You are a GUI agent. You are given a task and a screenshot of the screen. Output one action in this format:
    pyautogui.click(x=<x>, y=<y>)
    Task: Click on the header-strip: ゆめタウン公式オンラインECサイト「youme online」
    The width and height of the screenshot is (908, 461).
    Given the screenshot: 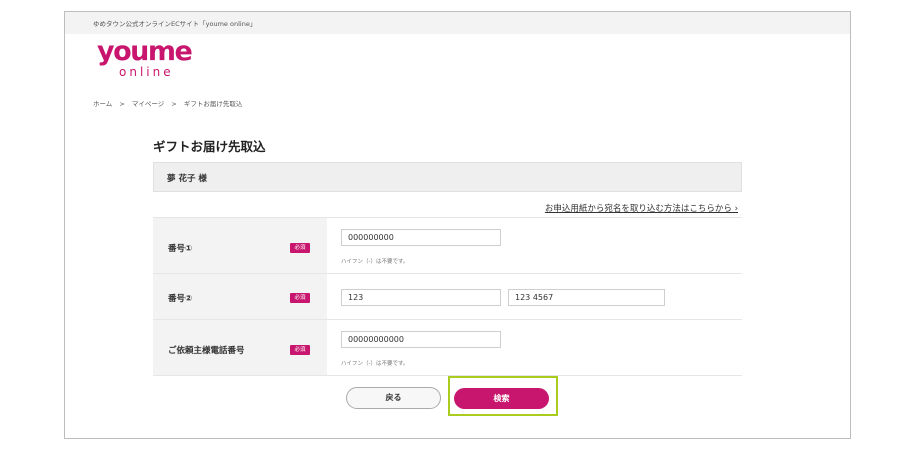 What is the action you would take?
    pyautogui.click(x=457, y=23)
    